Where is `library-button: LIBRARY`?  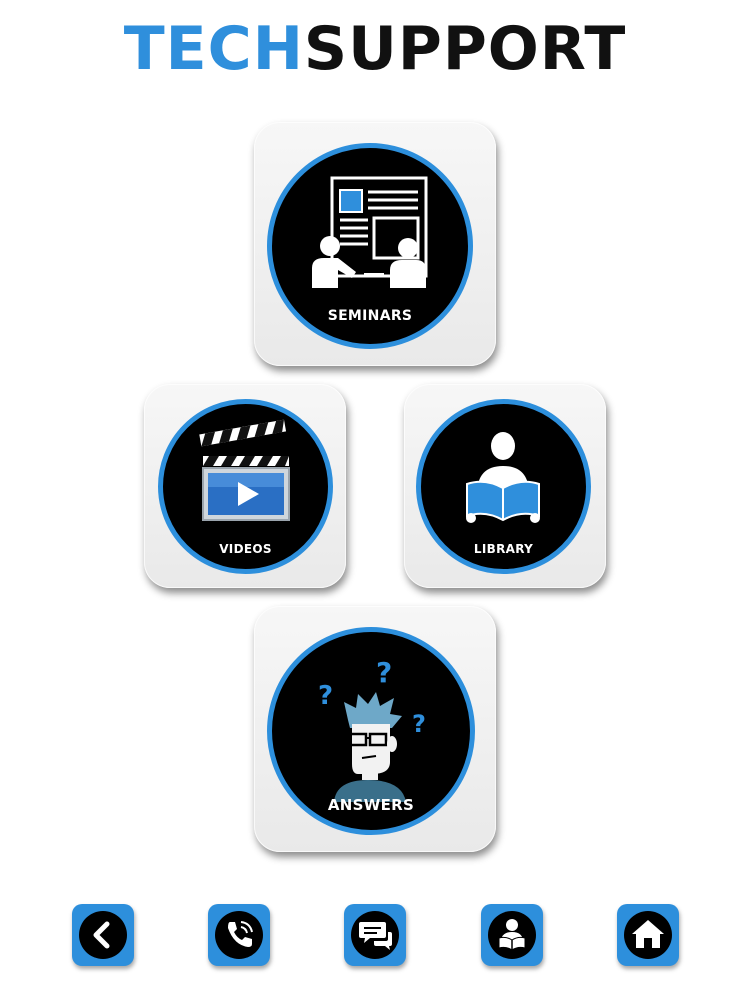
library-button: LIBRARY is located at coordinates (505, 486).